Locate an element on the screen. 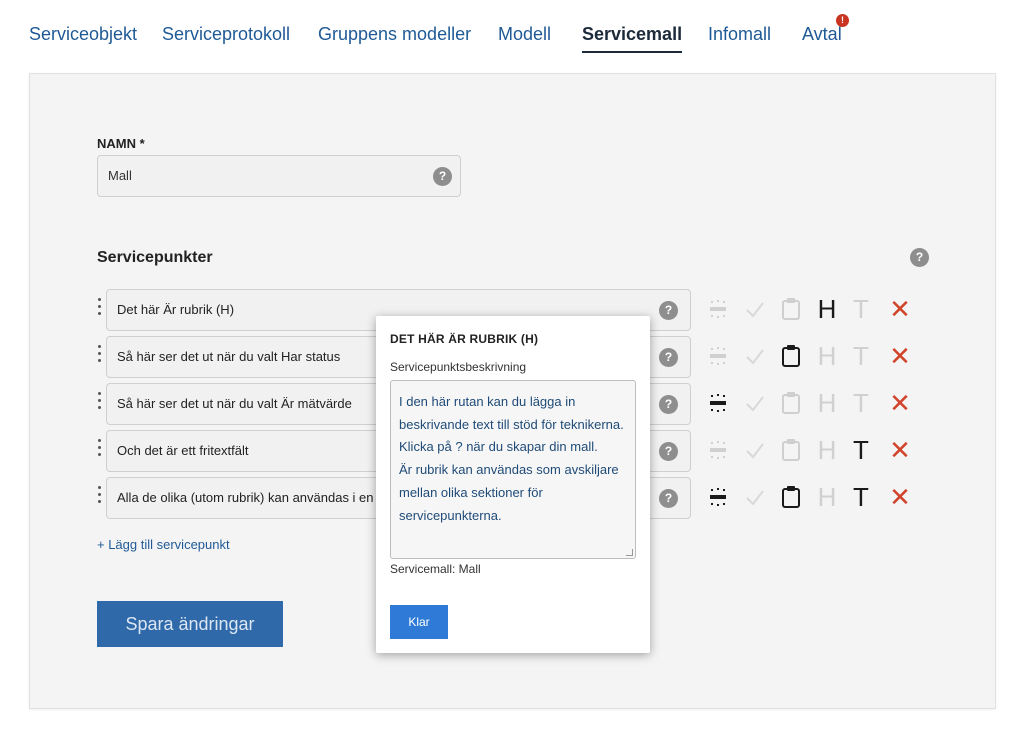  tab-infomall: Infomall is located at coordinates (739, 34).